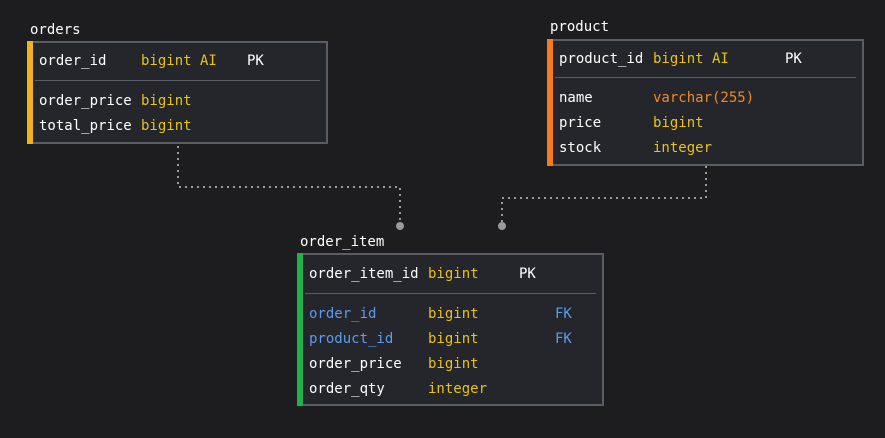 This screenshot has width=885, height=438. Describe the element at coordinates (422, 274) in the screenshot. I see `order-item-pk-row: order_item_id bigint PK` at that location.